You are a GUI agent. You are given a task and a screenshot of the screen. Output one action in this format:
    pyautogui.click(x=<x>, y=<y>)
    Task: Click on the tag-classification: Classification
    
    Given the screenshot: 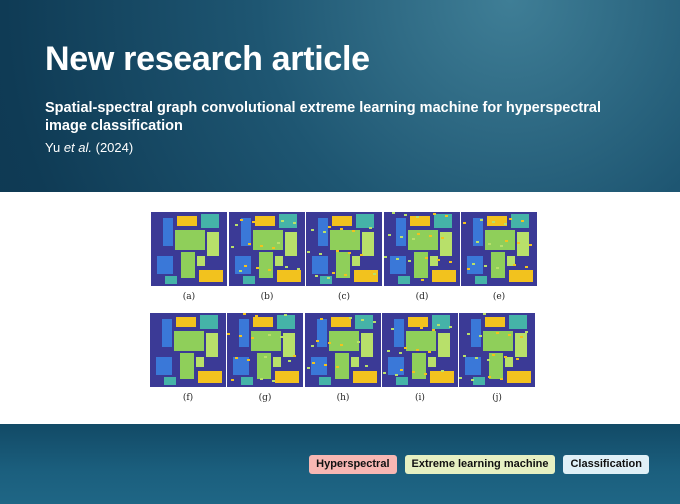 What is the action you would take?
    pyautogui.click(x=606, y=464)
    